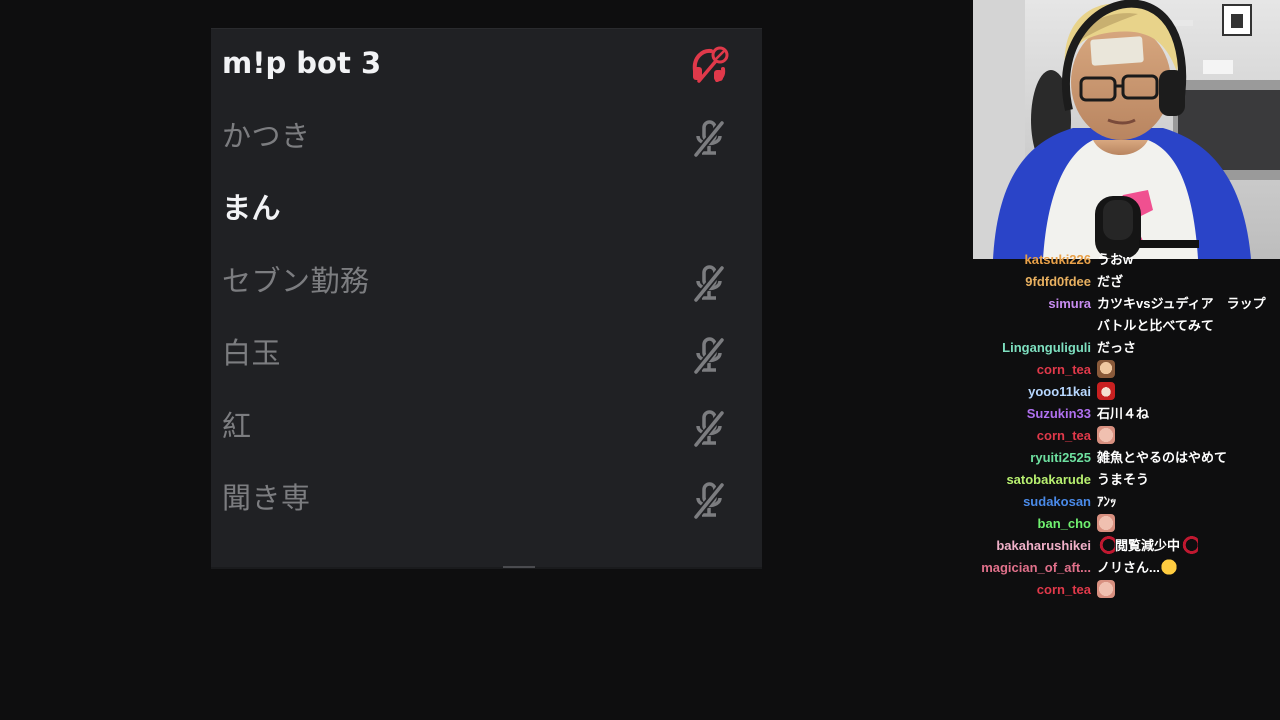  Describe the element at coordinates (1186, 348) in the screenshot. I see `chat-message-text: だっさ` at that location.